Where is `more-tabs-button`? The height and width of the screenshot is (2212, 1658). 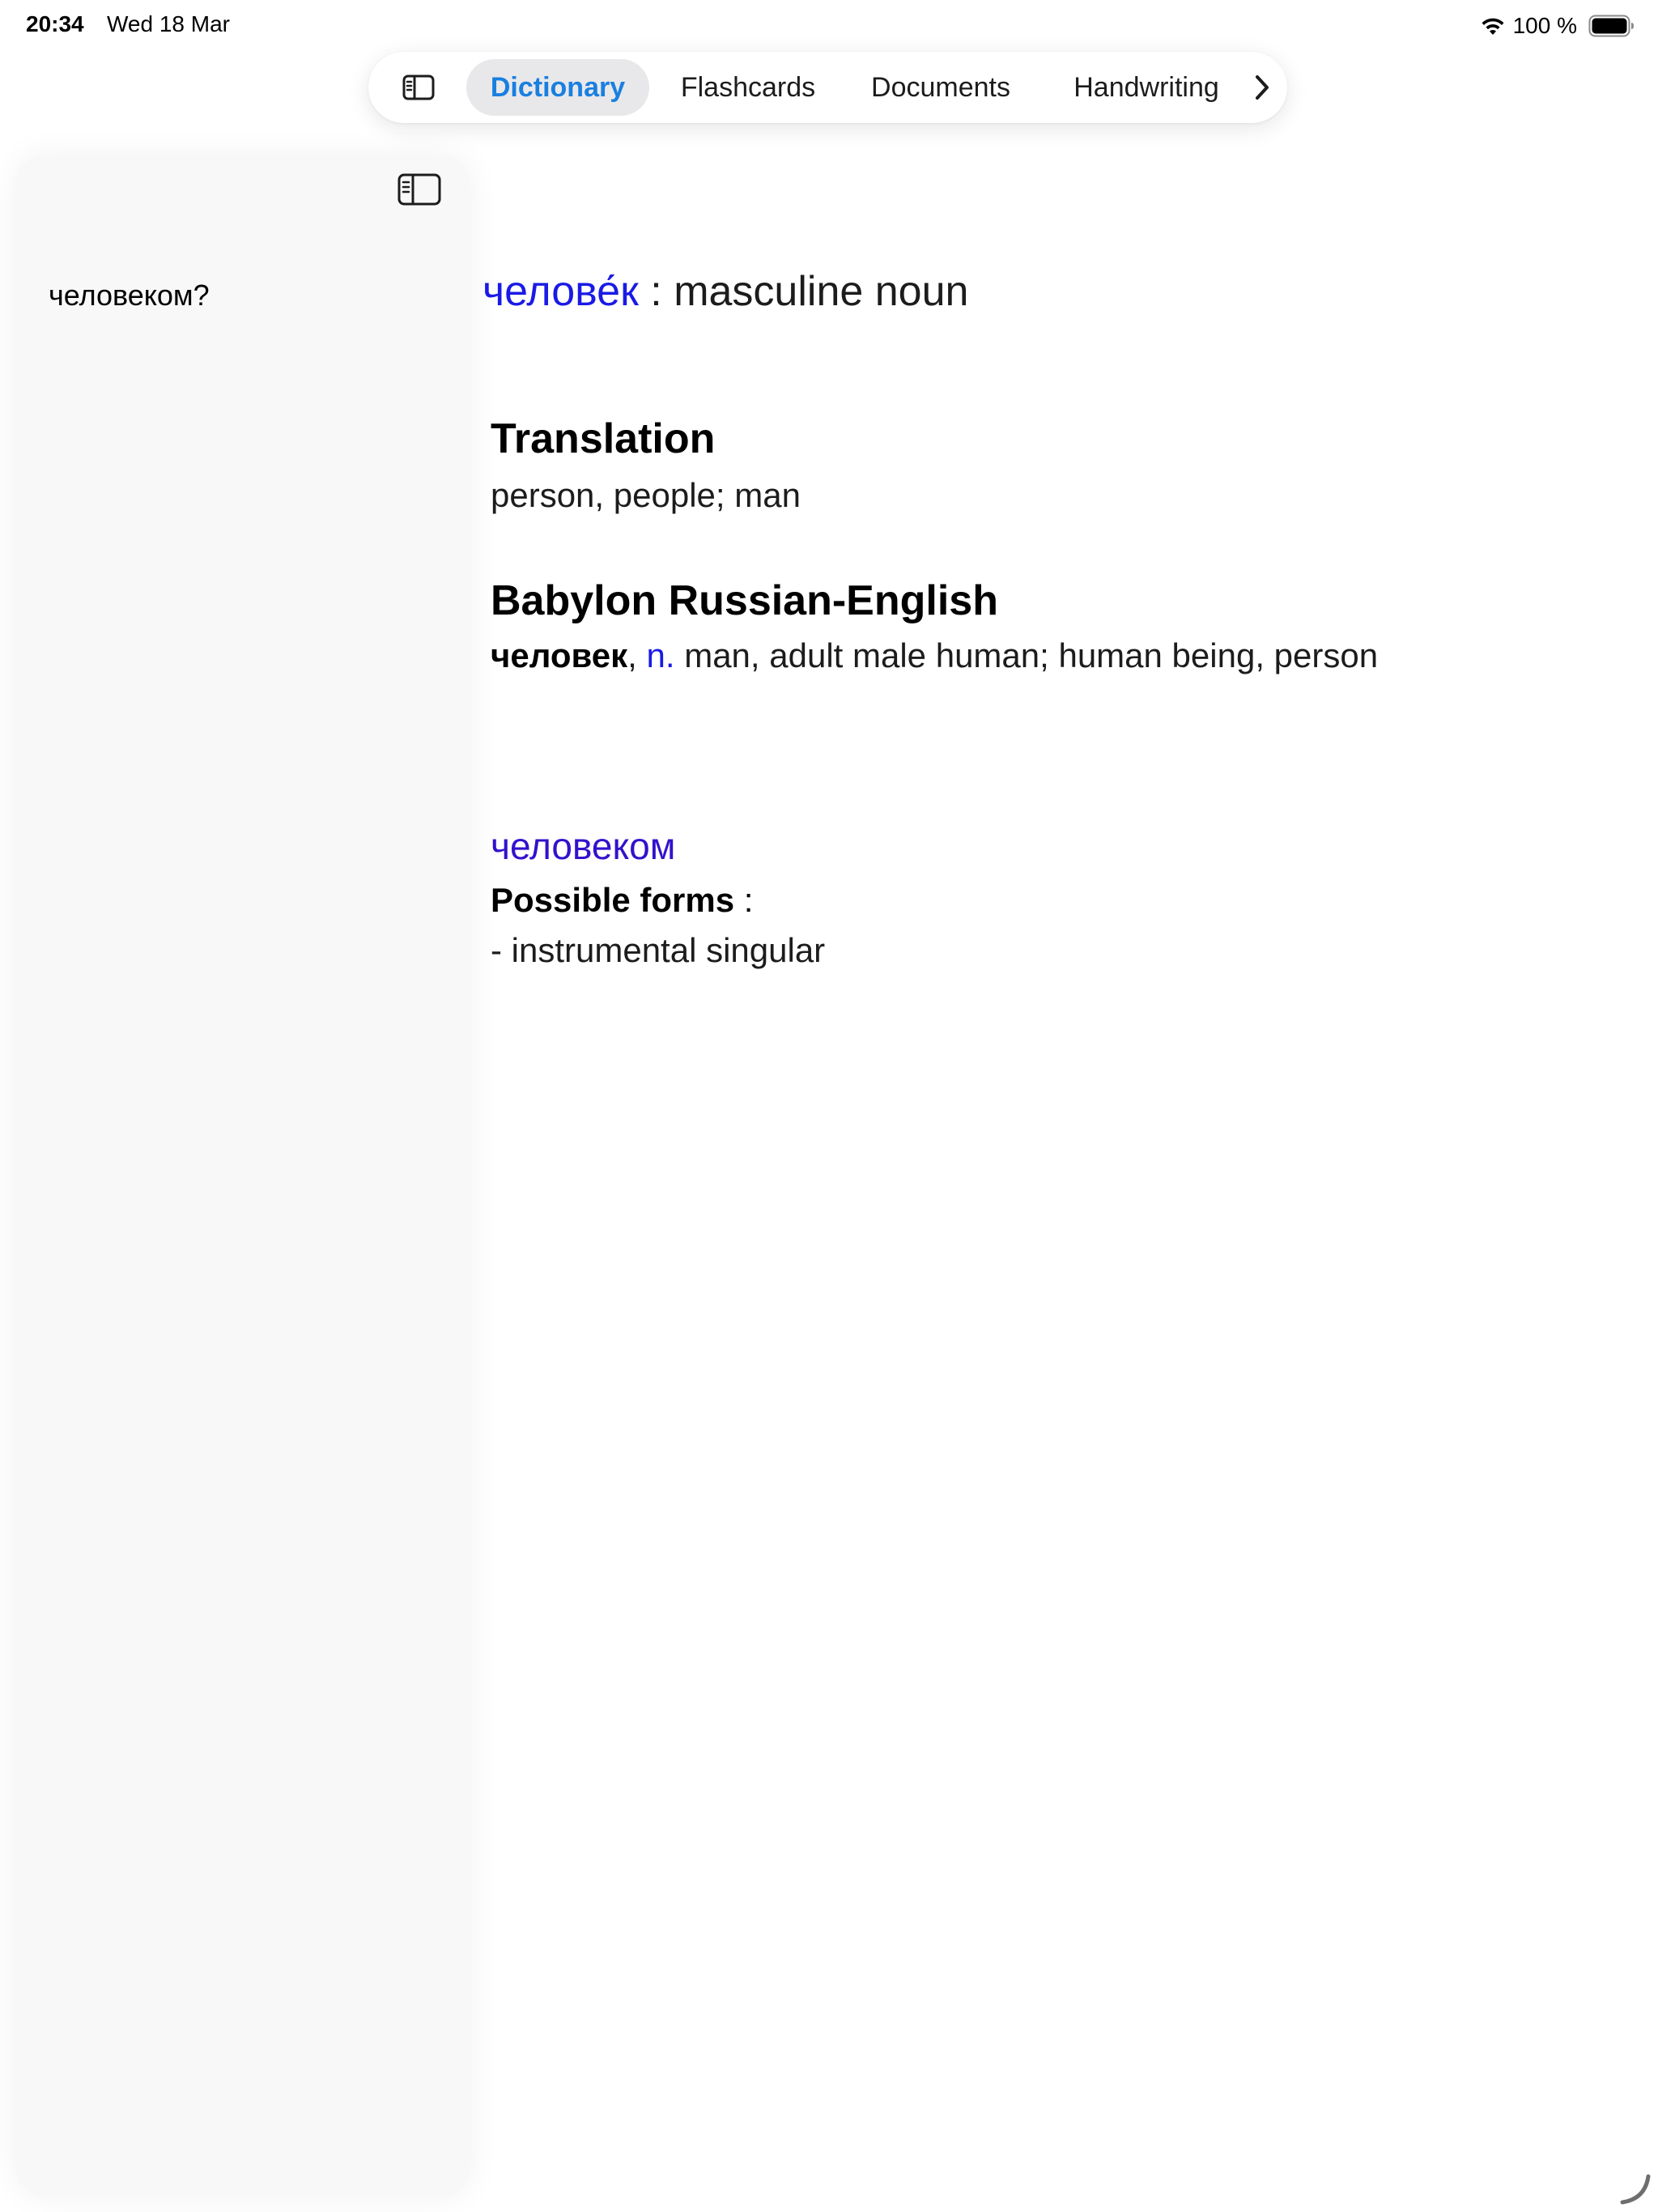 more-tabs-button is located at coordinates (1262, 87).